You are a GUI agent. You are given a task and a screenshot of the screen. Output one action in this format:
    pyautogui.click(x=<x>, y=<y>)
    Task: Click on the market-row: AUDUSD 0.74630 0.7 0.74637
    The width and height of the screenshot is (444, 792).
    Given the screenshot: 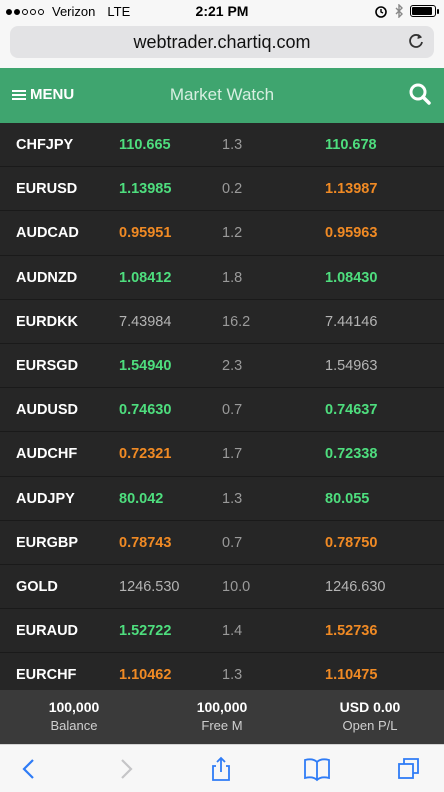 What is the action you would take?
    pyautogui.click(x=222, y=410)
    